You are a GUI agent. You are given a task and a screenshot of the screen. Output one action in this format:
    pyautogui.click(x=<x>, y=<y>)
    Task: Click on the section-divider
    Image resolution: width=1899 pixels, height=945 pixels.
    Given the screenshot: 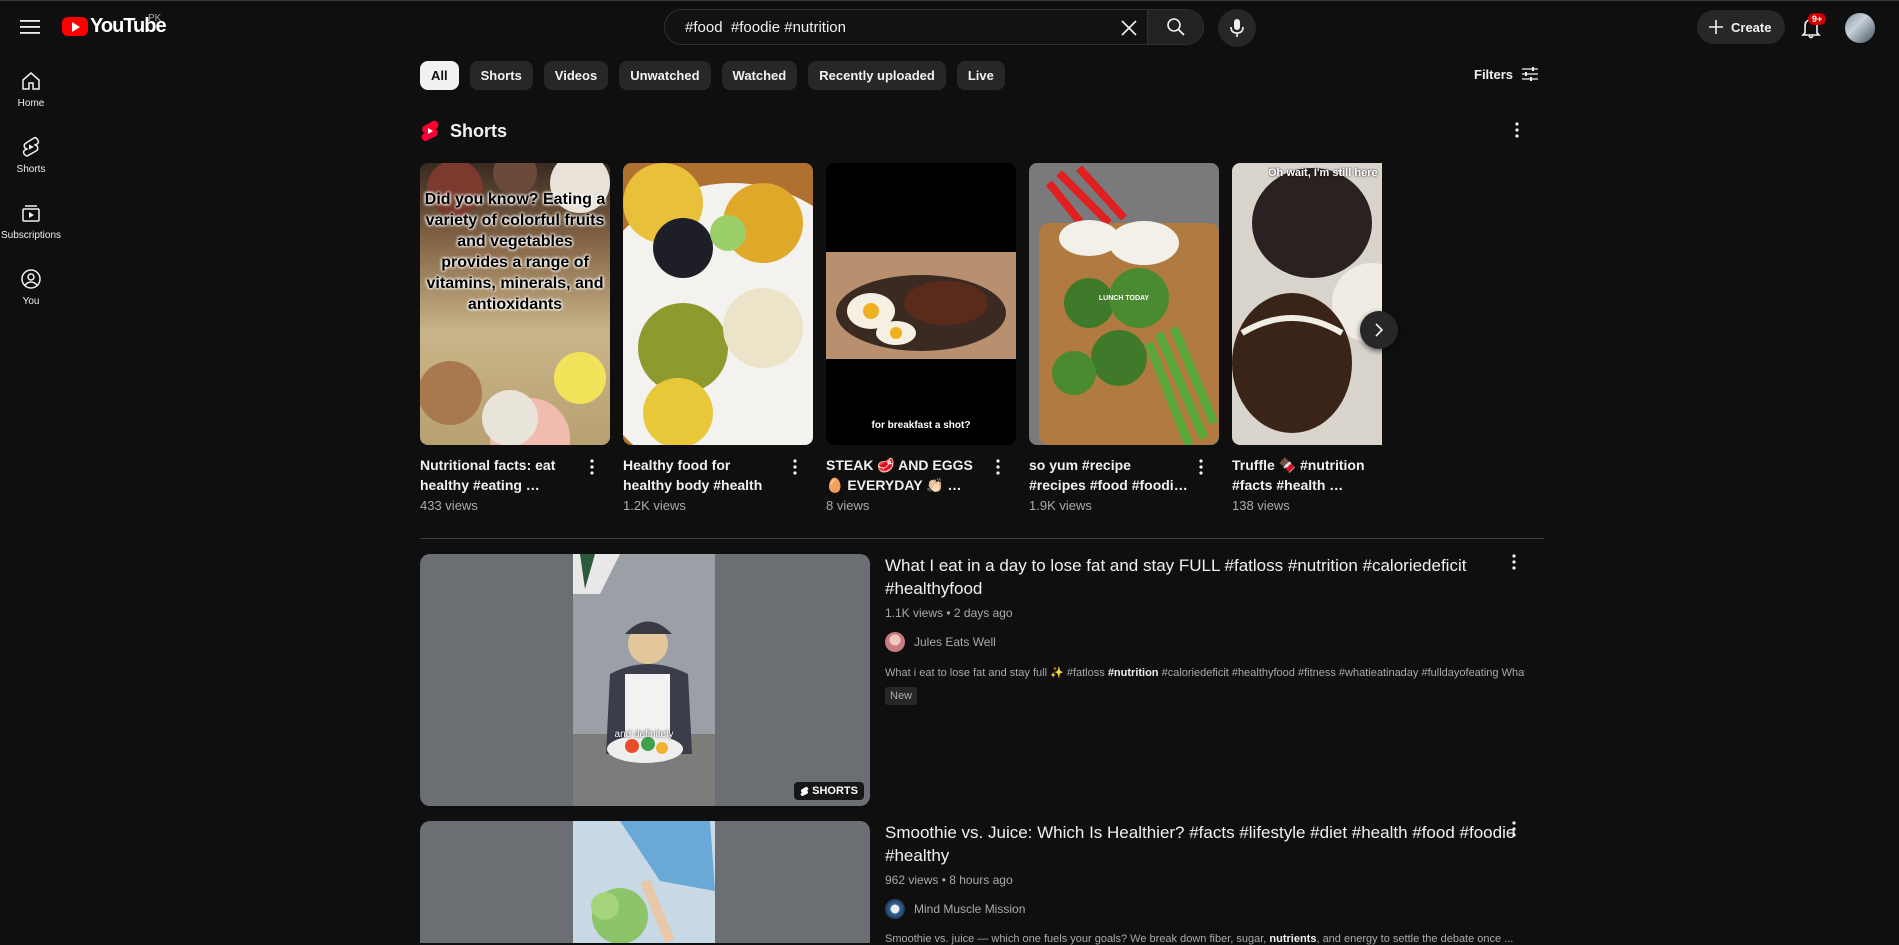 What is the action you would take?
    pyautogui.click(x=982, y=538)
    